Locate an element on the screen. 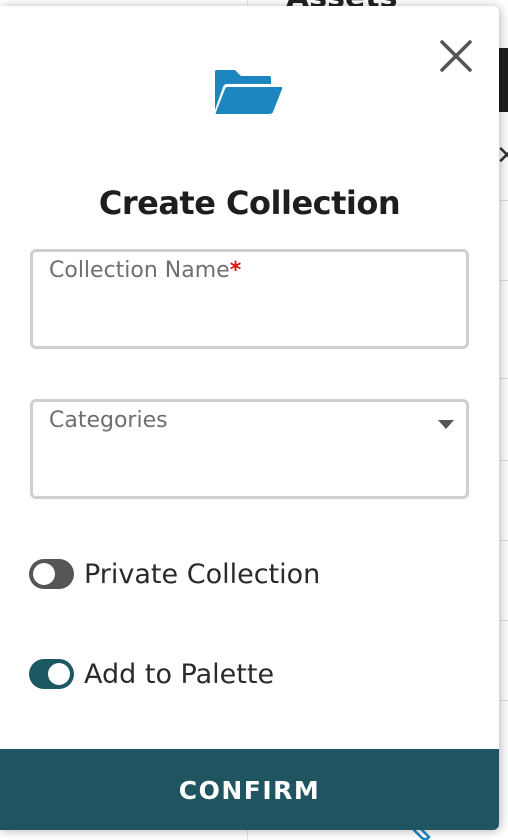 Image resolution: width=508 pixels, height=840 pixels. categories-label: Categories is located at coordinates (108, 420).